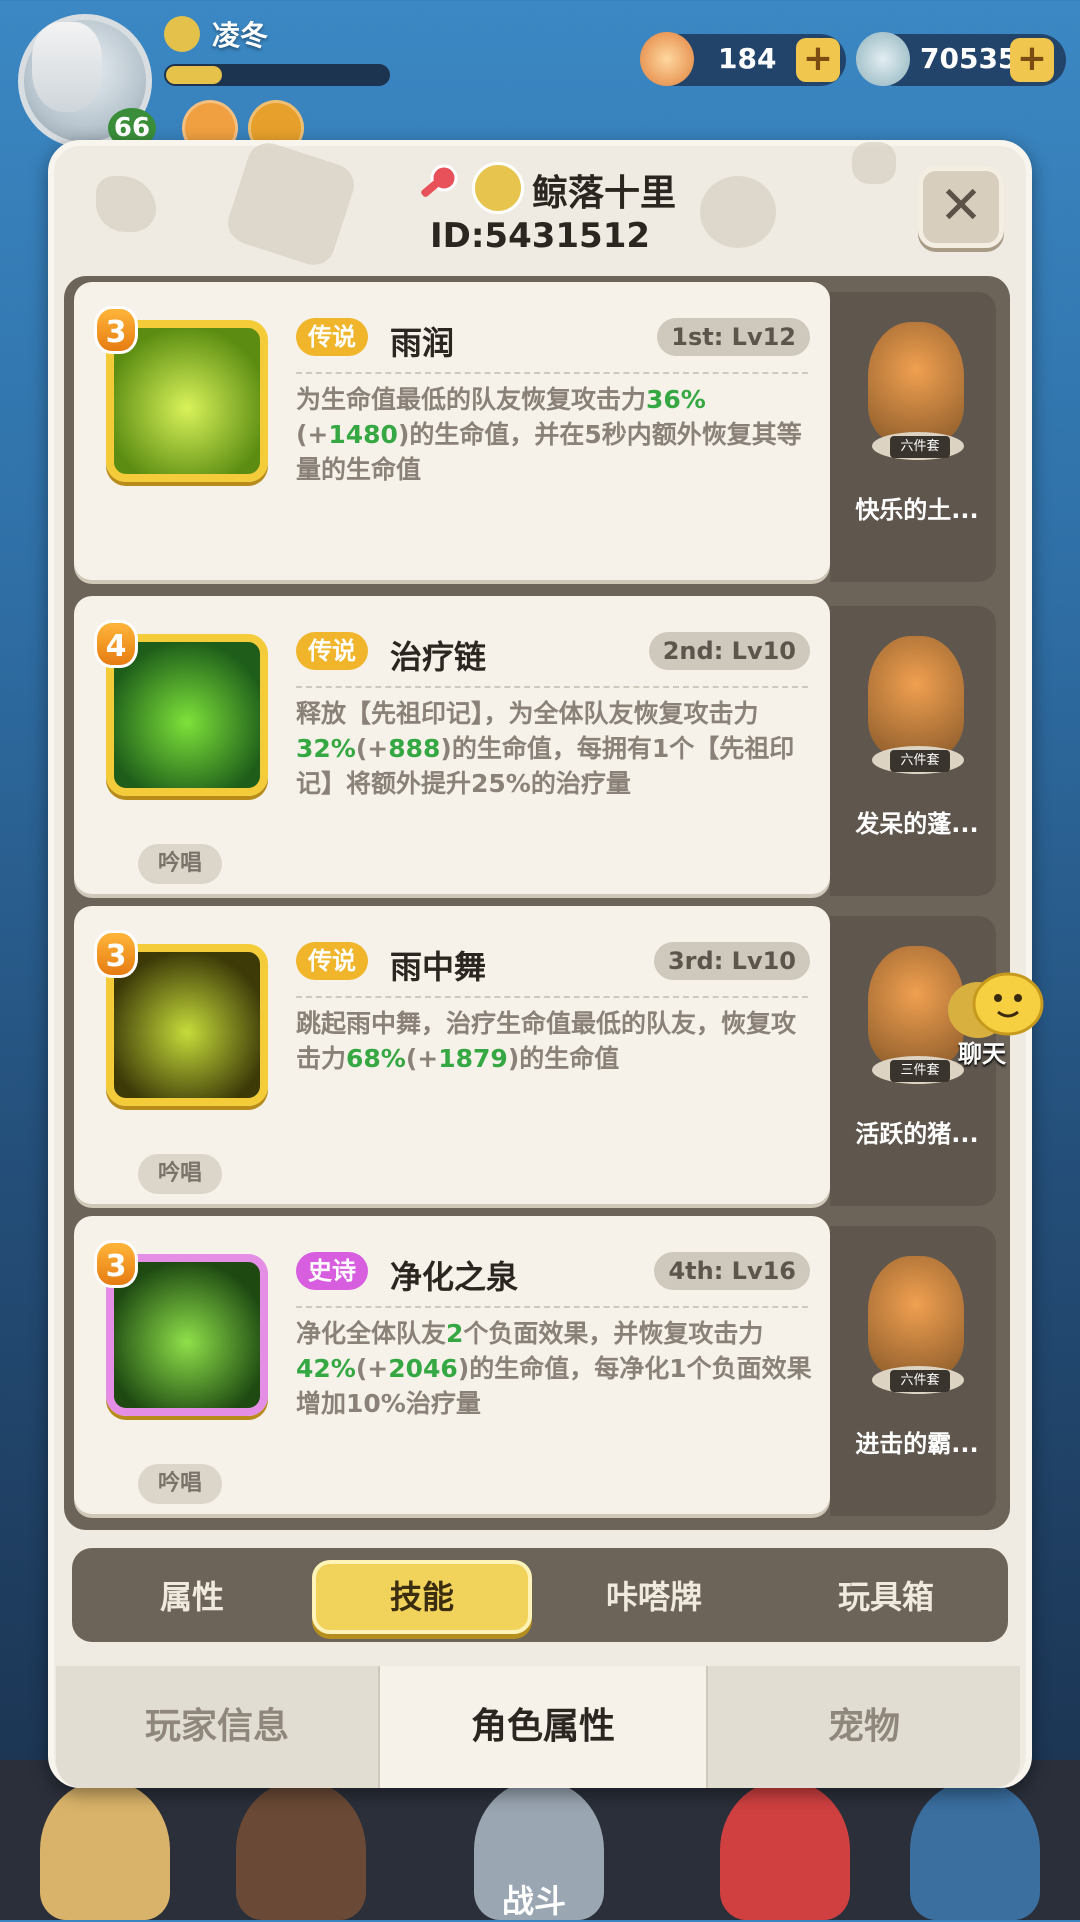  Describe the element at coordinates (556, 1041) in the screenshot. I see `skill-description: 跳起雨中舞，治疗生命值最低的队友，恢复攻击力68%(+1879)的生命值` at that location.